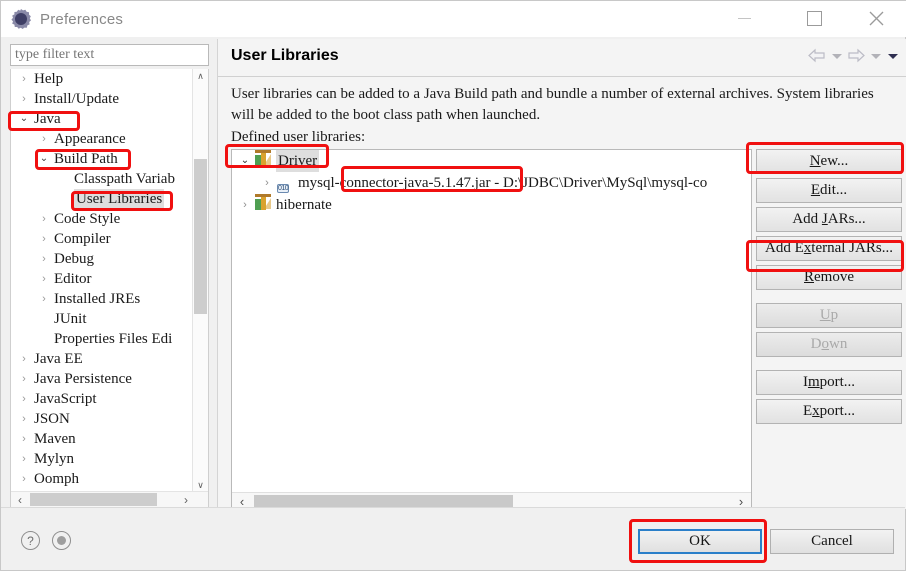 The height and width of the screenshot is (571, 906). What do you see at coordinates (56, 479) in the screenshot?
I see `sidebar-item-label: Oomph` at bounding box center [56, 479].